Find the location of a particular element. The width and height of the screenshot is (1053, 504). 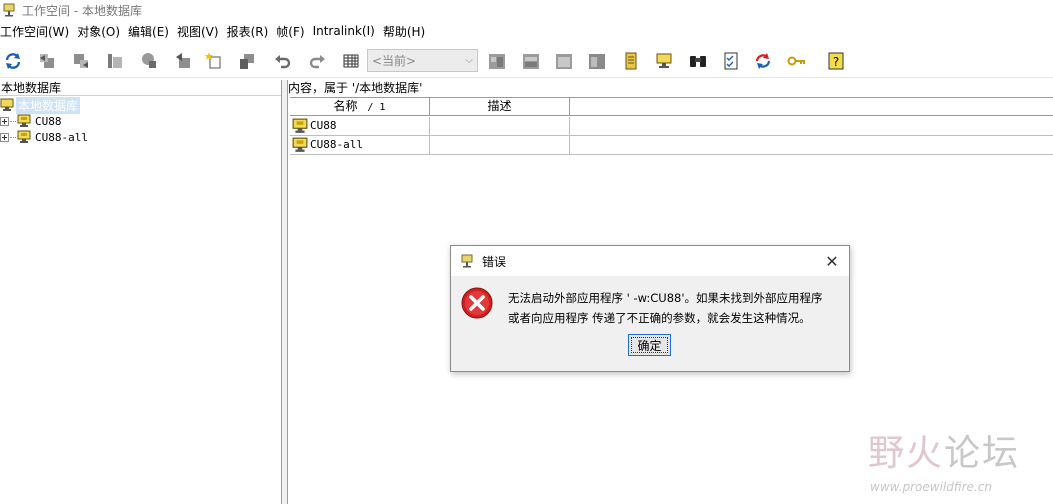

window-4-icon is located at coordinates (597, 61).